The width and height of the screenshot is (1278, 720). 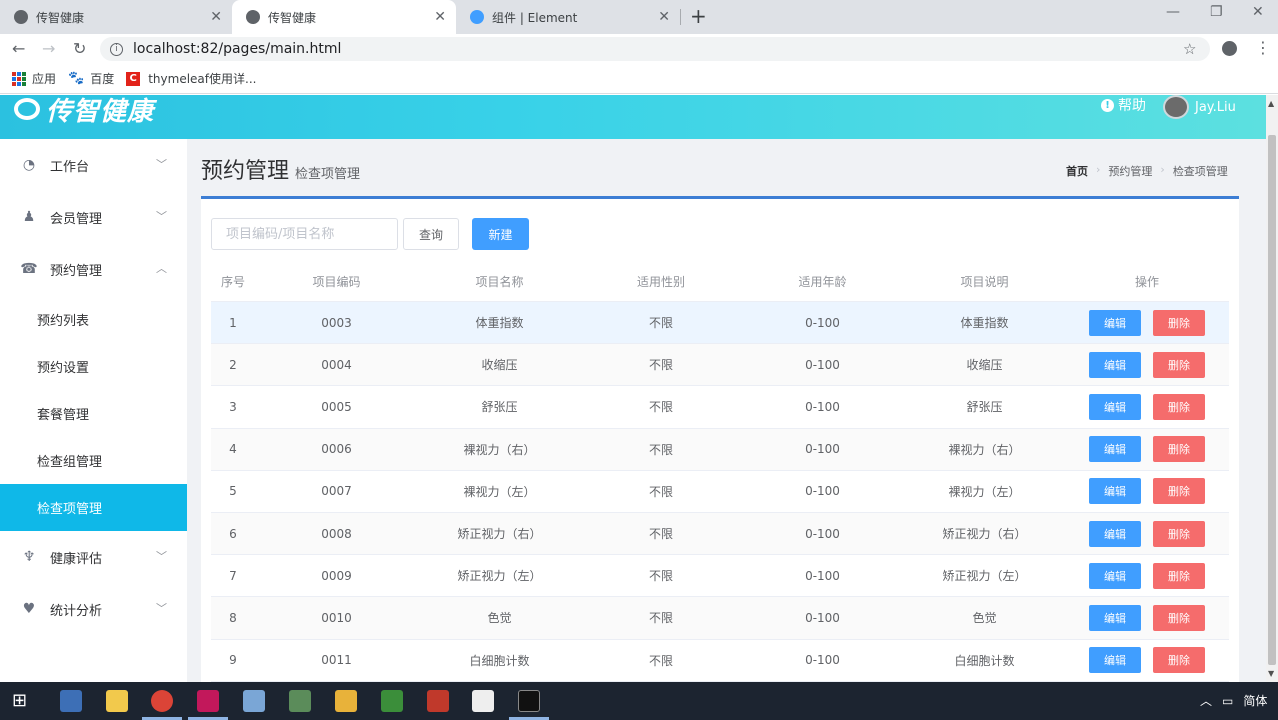 What do you see at coordinates (93, 319) in the screenshot?
I see `sidebar-item-appointment-list: 预约列表` at bounding box center [93, 319].